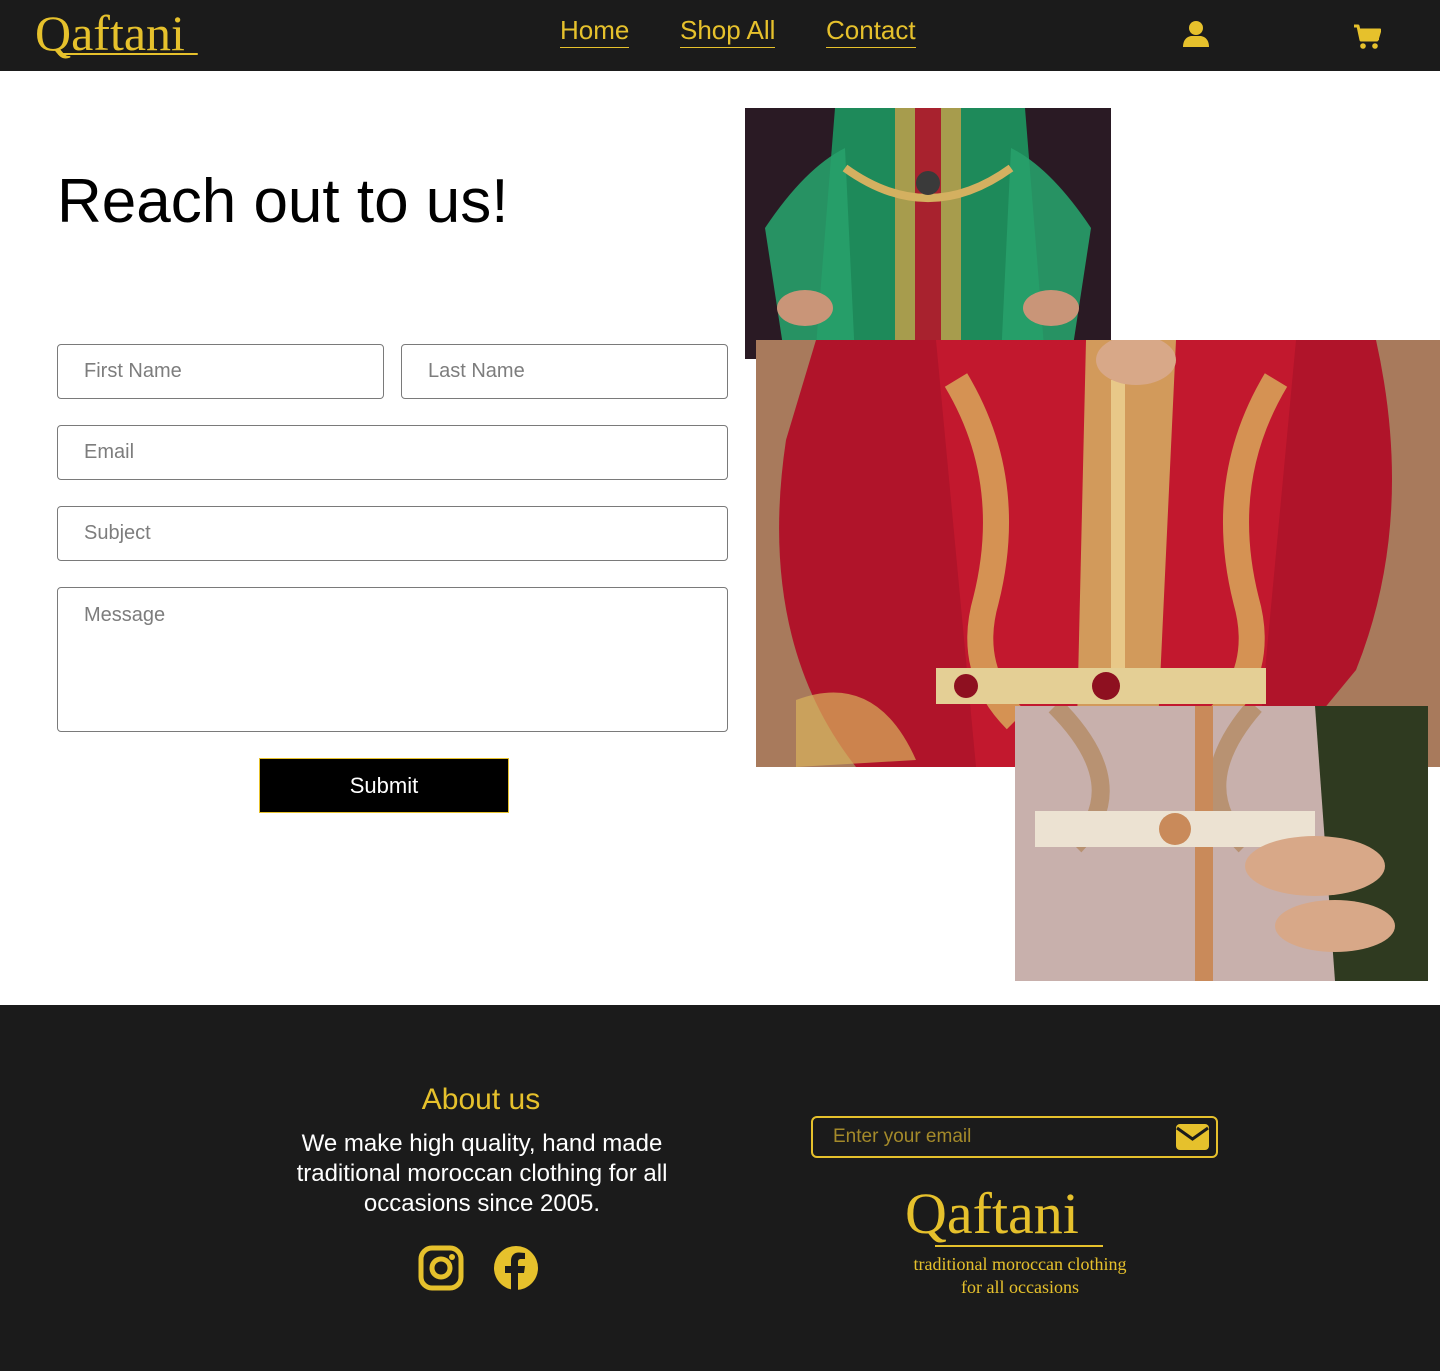 This screenshot has width=1440, height=1371. I want to click on nav-shop-all-link: Shop All, so click(728, 31).